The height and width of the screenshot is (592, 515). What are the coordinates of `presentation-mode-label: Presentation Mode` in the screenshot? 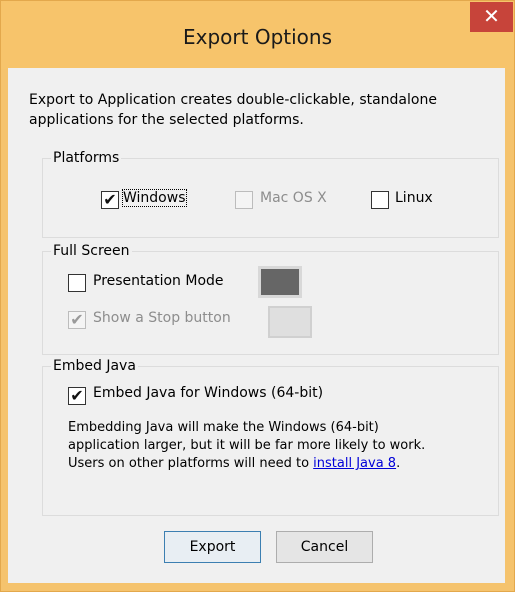 It's located at (158, 281).